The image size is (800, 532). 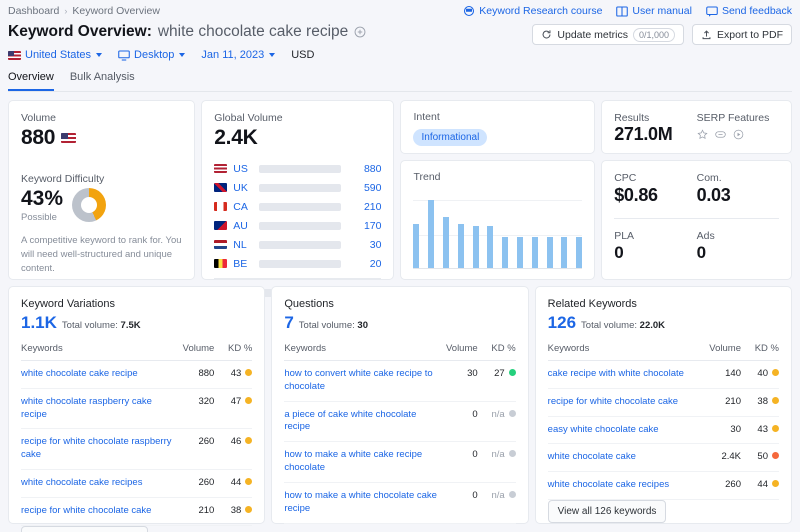 What do you see at coordinates (457, 381) in the screenshot?
I see `volume-cell: 30` at bounding box center [457, 381].